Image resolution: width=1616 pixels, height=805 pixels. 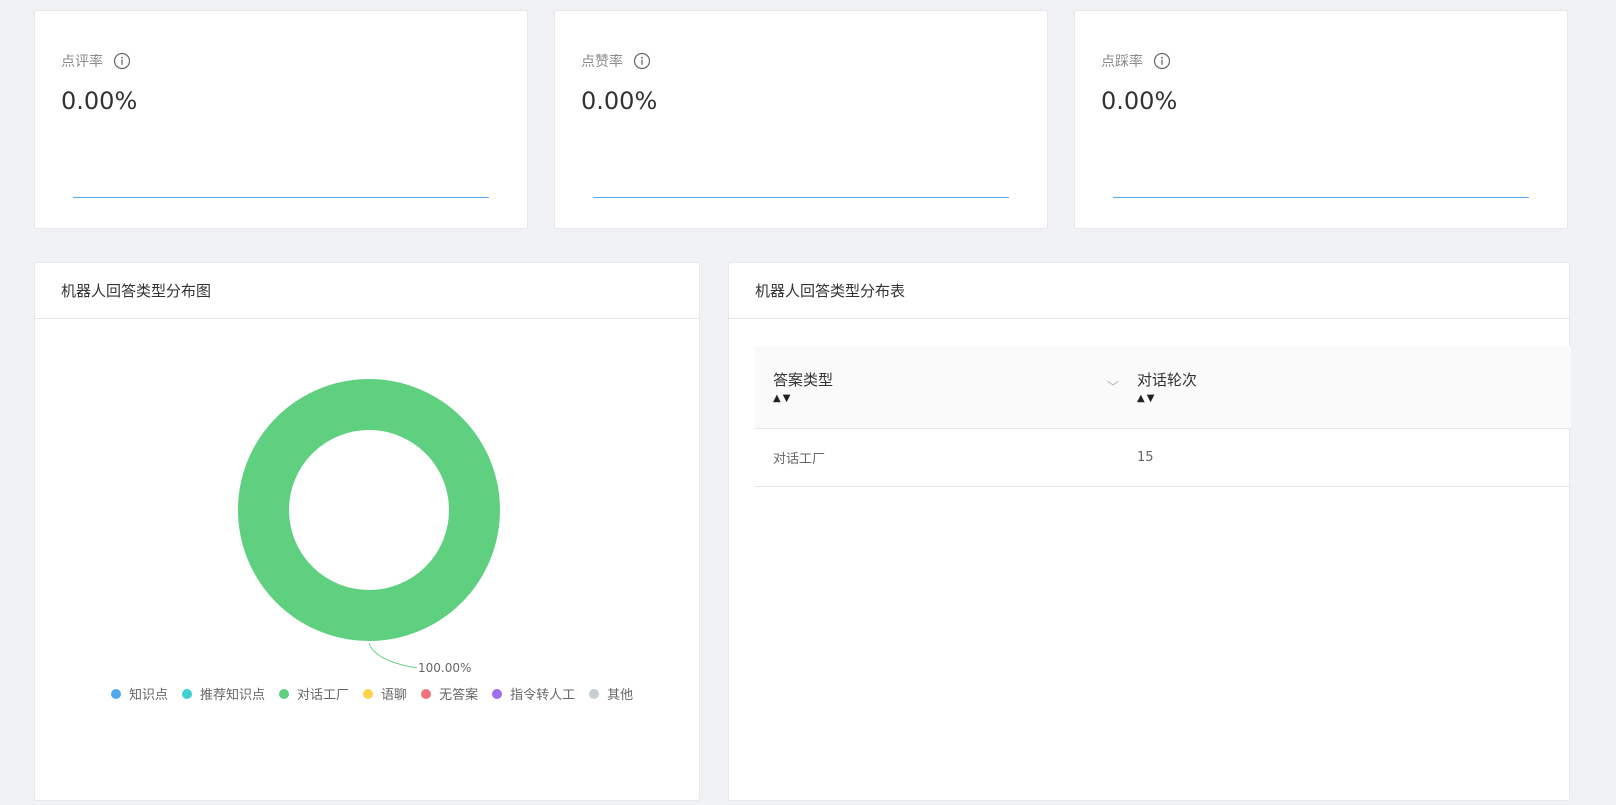 I want to click on legend-item: 无答案, so click(x=449, y=693).